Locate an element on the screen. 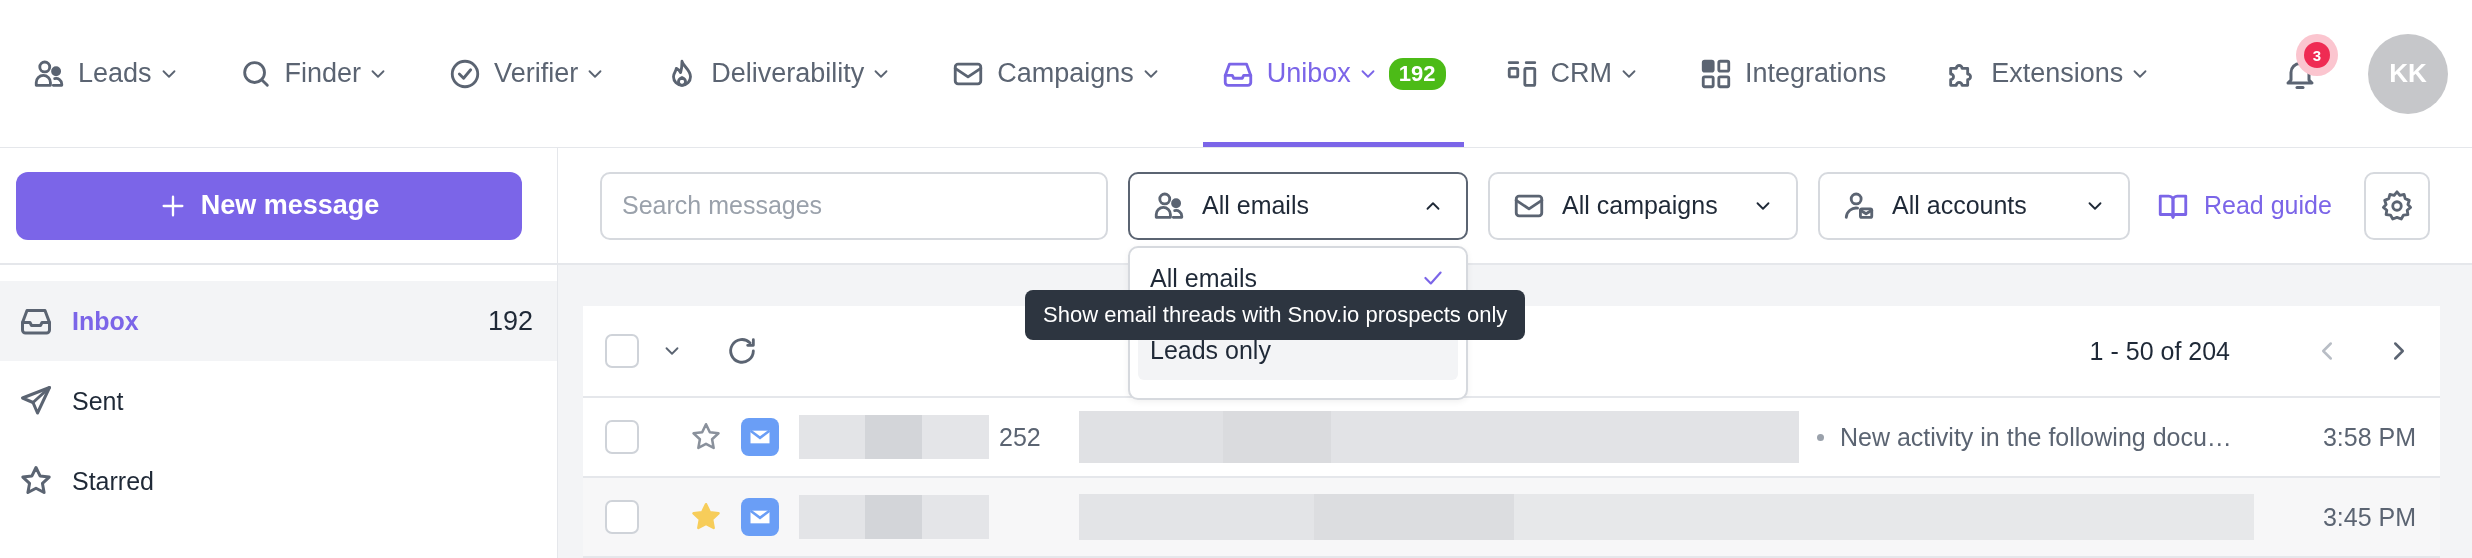 Image resolution: width=2472 pixels, height=558 pixels. separator-dot is located at coordinates (1820, 437).